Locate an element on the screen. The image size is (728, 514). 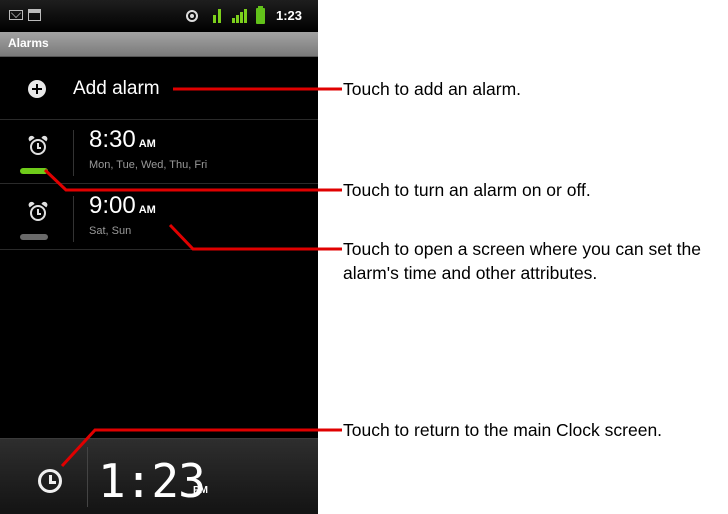
leader-line-clock is located at coordinates (201, 448).